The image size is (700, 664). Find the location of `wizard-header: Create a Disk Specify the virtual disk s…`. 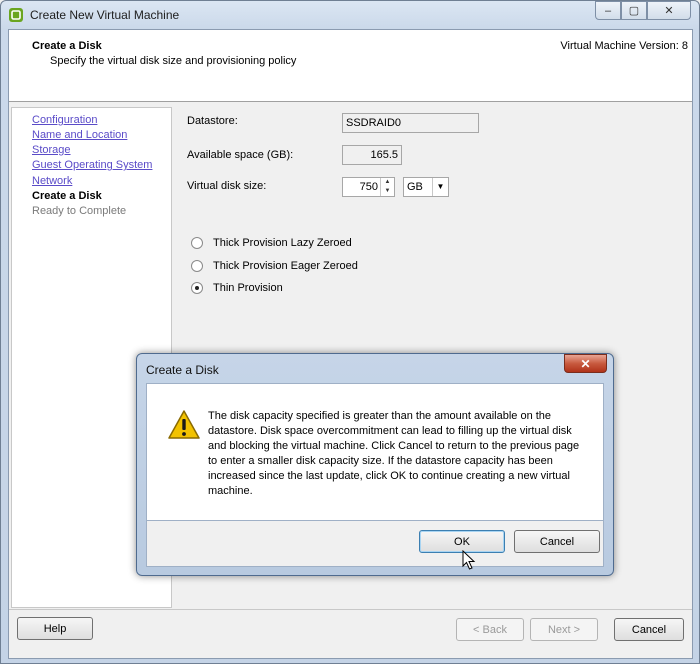

wizard-header: Create a Disk Specify the virtual disk s… is located at coordinates (350, 66).